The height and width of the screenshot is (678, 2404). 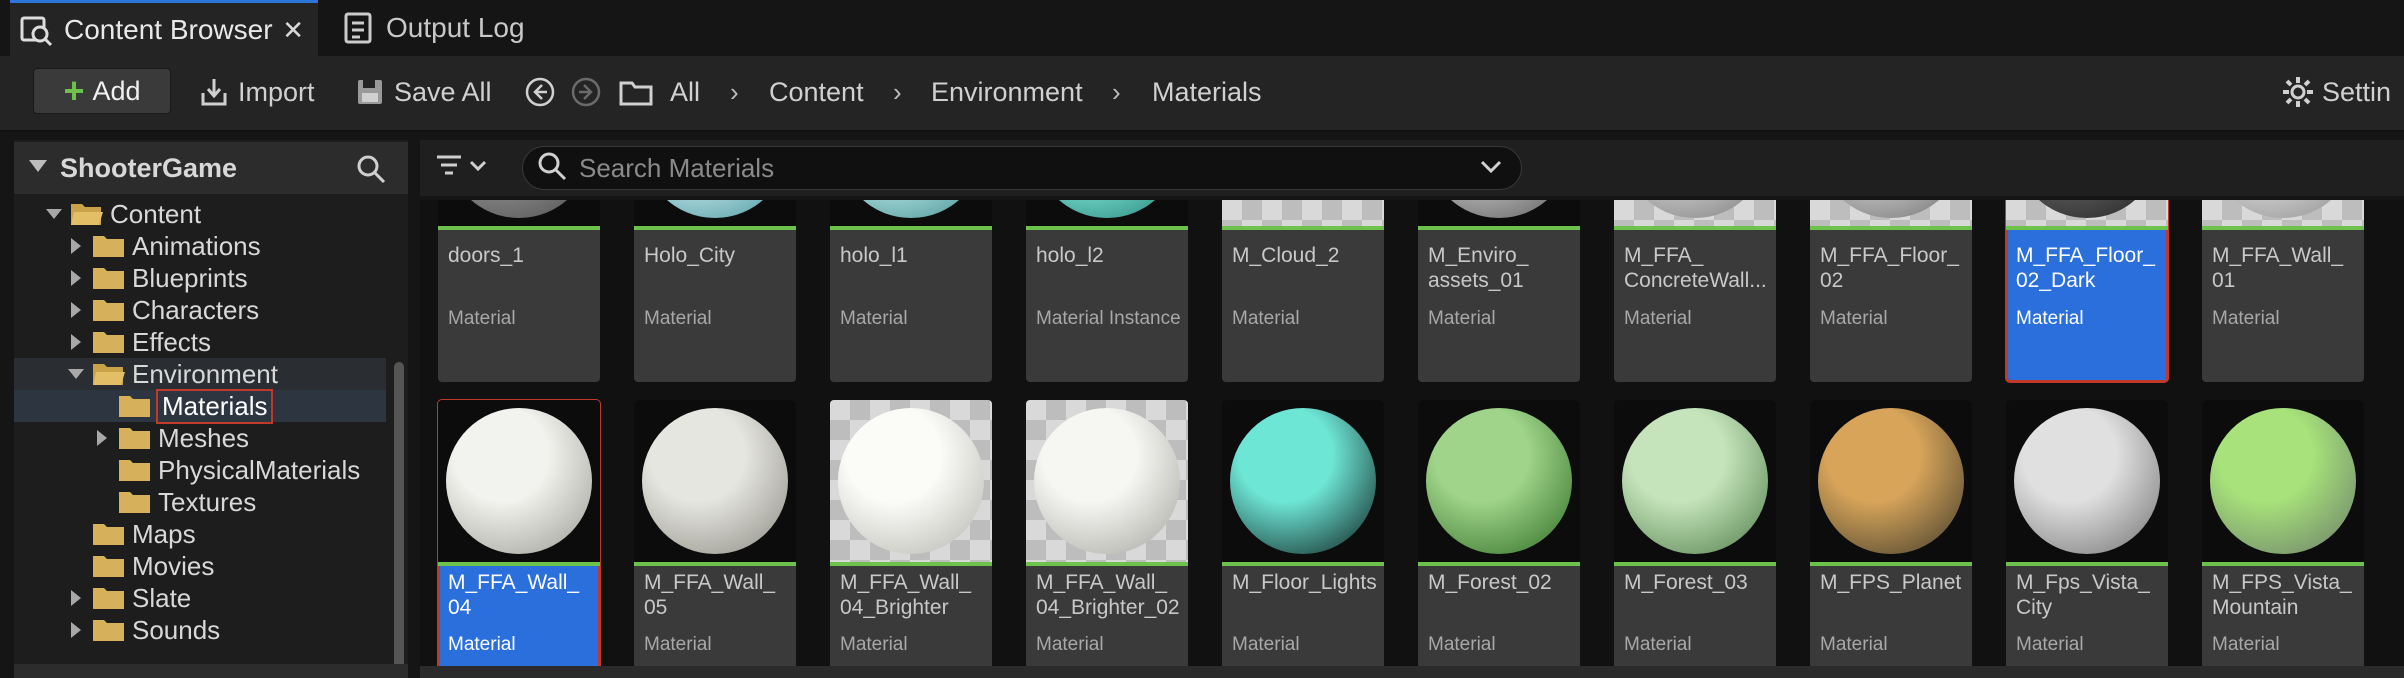 I want to click on asset-tile: M_FFA_Floor_ 02 Material, so click(x=1891, y=291).